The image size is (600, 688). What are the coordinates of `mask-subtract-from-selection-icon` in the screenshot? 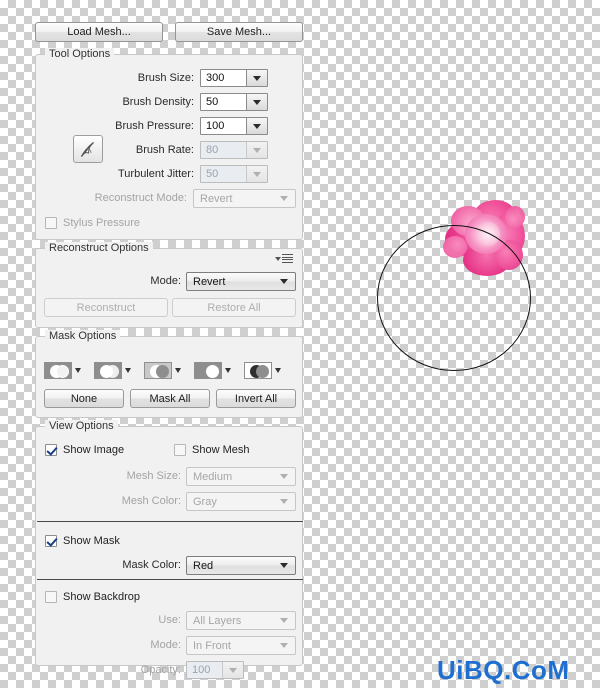 It's located at (162, 370).